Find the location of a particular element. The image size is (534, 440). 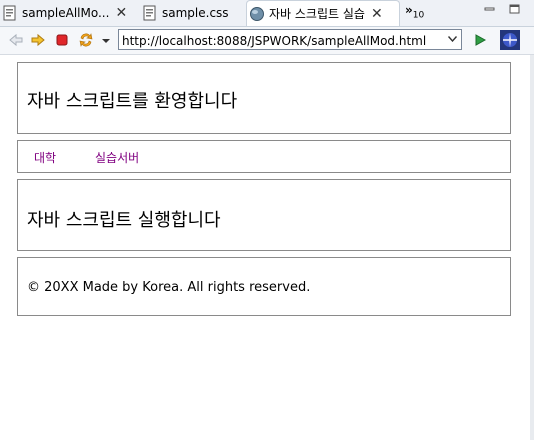

back-arrow-icon is located at coordinates (16, 40).